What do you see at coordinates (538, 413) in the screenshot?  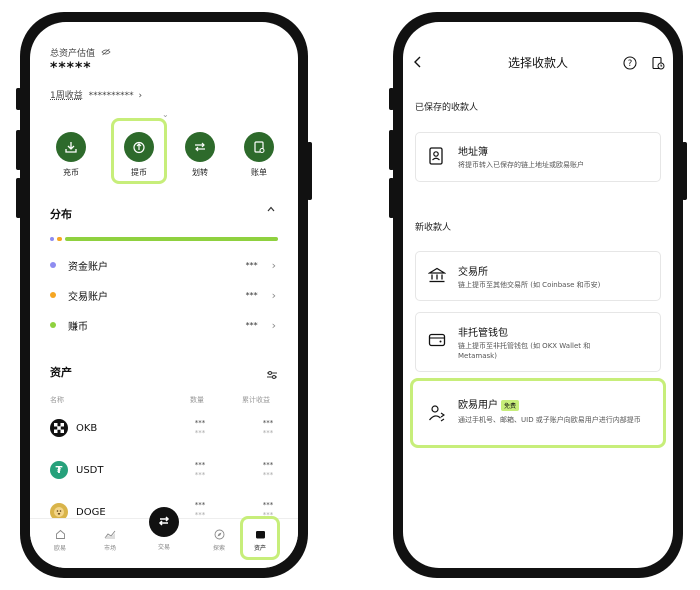 I see `okx-user-card: 欧易用户 免费 通过手机号、邮箱、UID 或子账户向欧易用户进行内部提币` at bounding box center [538, 413].